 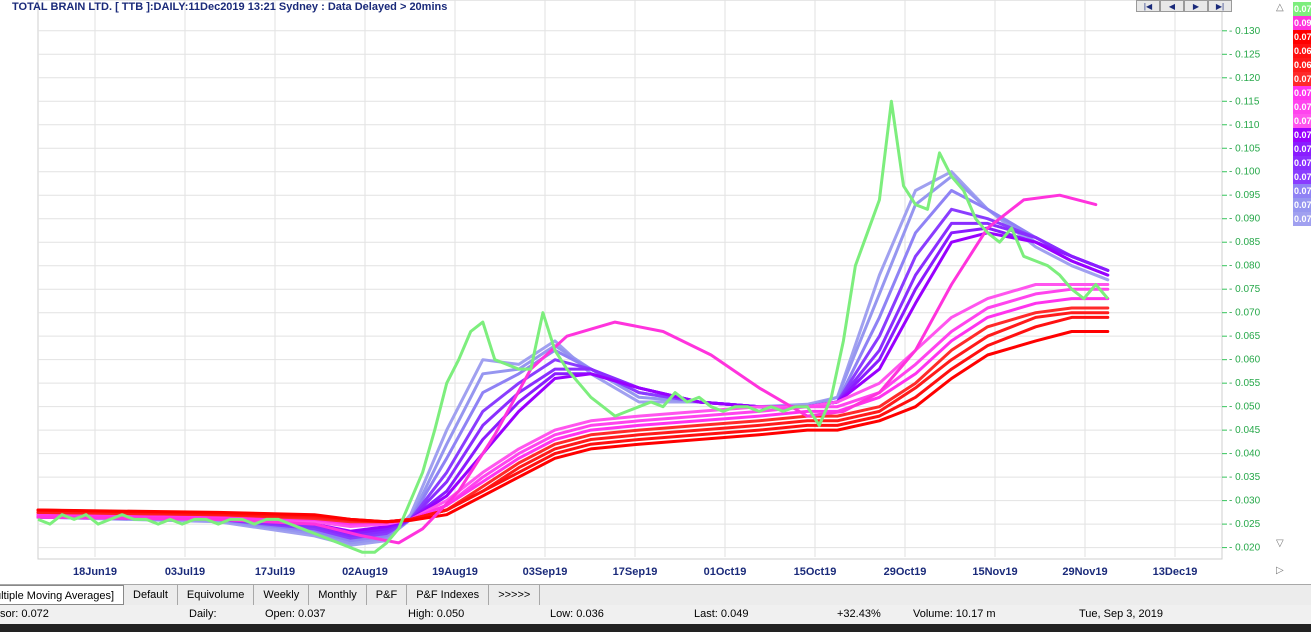 I want to click on x-tick-label: 02Aug19, so click(x=365, y=572).